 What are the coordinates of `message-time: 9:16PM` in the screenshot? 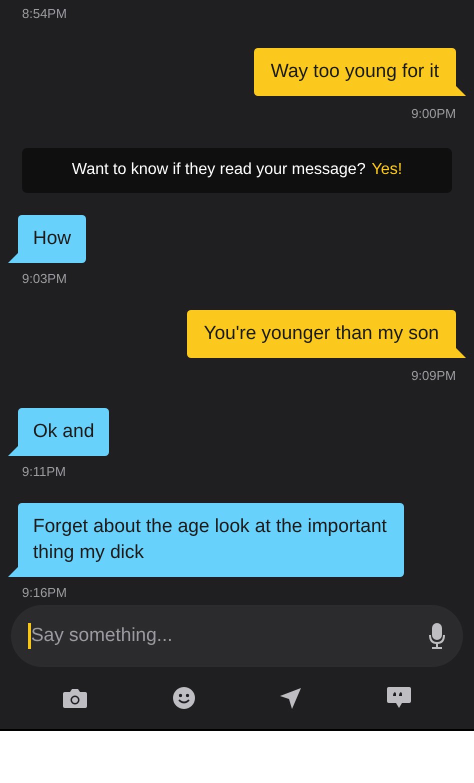 It's located at (44, 593).